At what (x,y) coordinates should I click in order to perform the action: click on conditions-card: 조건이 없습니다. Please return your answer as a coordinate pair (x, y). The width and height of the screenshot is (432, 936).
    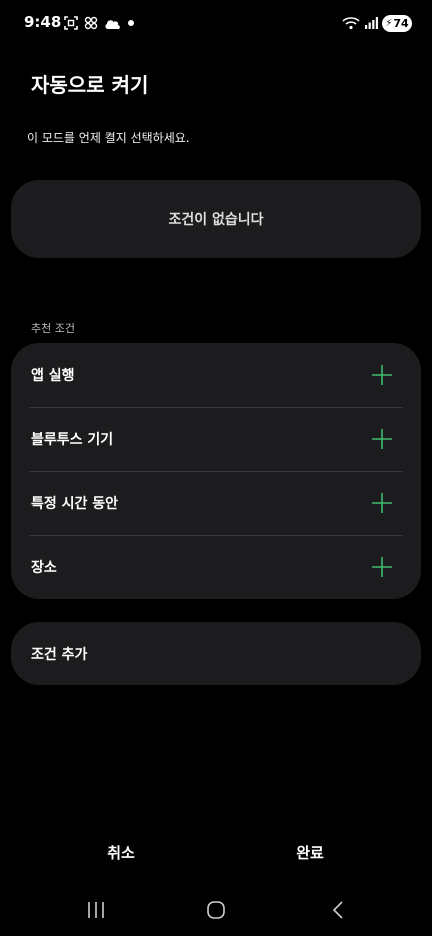
    Looking at the image, I should click on (216, 219).